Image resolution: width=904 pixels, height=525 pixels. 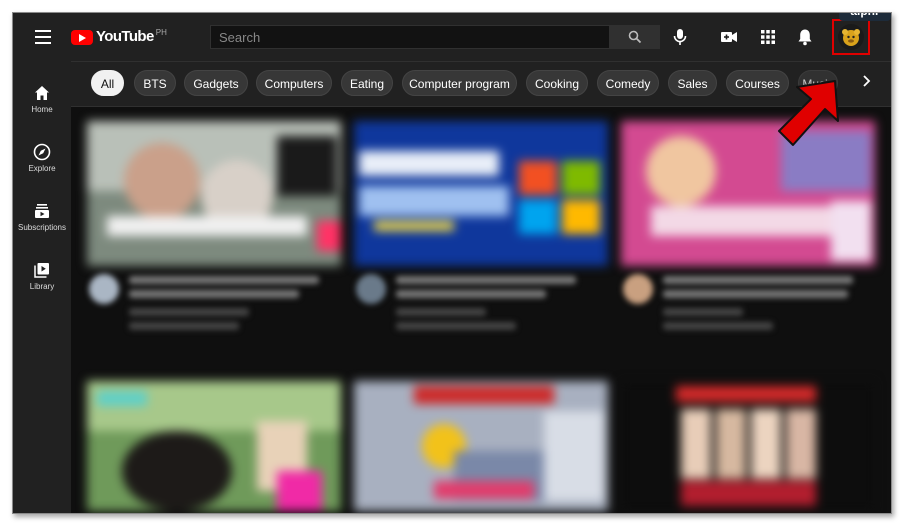 What do you see at coordinates (42, 270) in the screenshot?
I see `library-icon` at bounding box center [42, 270].